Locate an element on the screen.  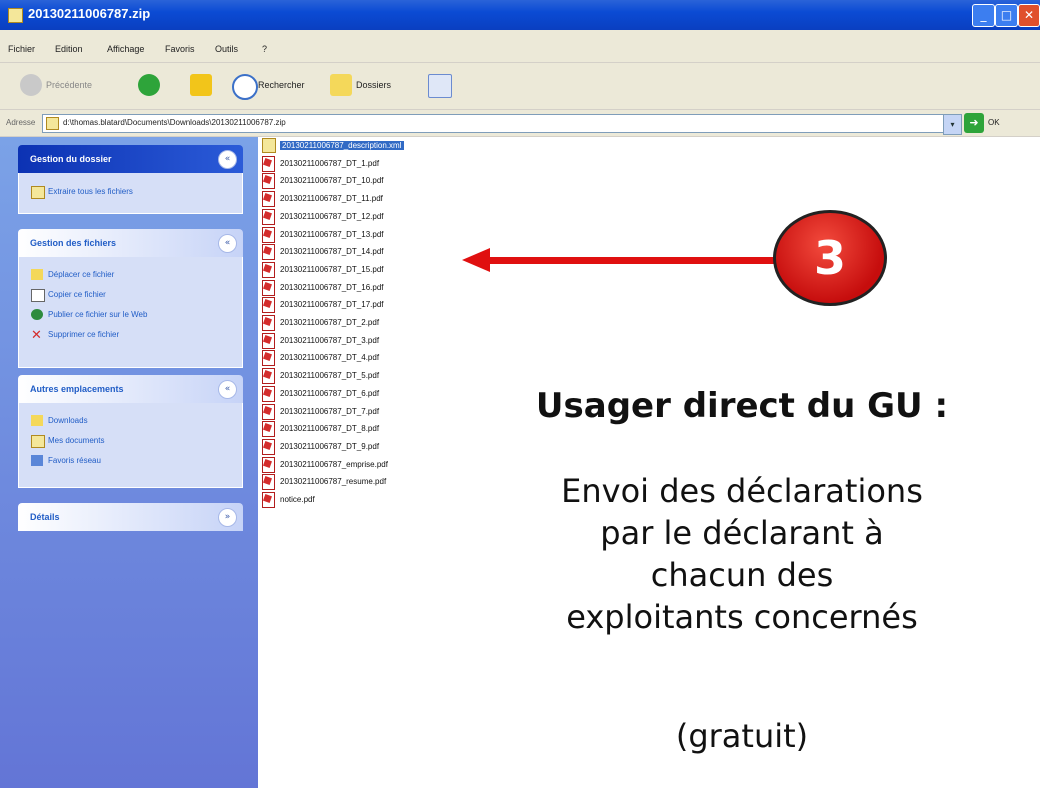
file-row: 20130211006787_DT_2.pdf is located at coordinates (372, 322).